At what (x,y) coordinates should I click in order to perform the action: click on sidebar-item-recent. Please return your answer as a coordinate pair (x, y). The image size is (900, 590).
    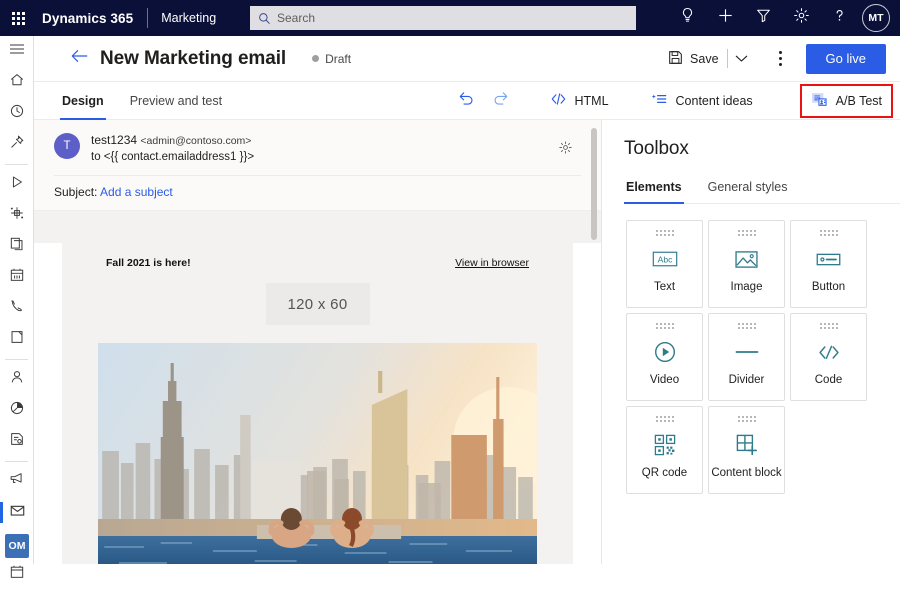
    Looking at the image, I should click on (17, 113).